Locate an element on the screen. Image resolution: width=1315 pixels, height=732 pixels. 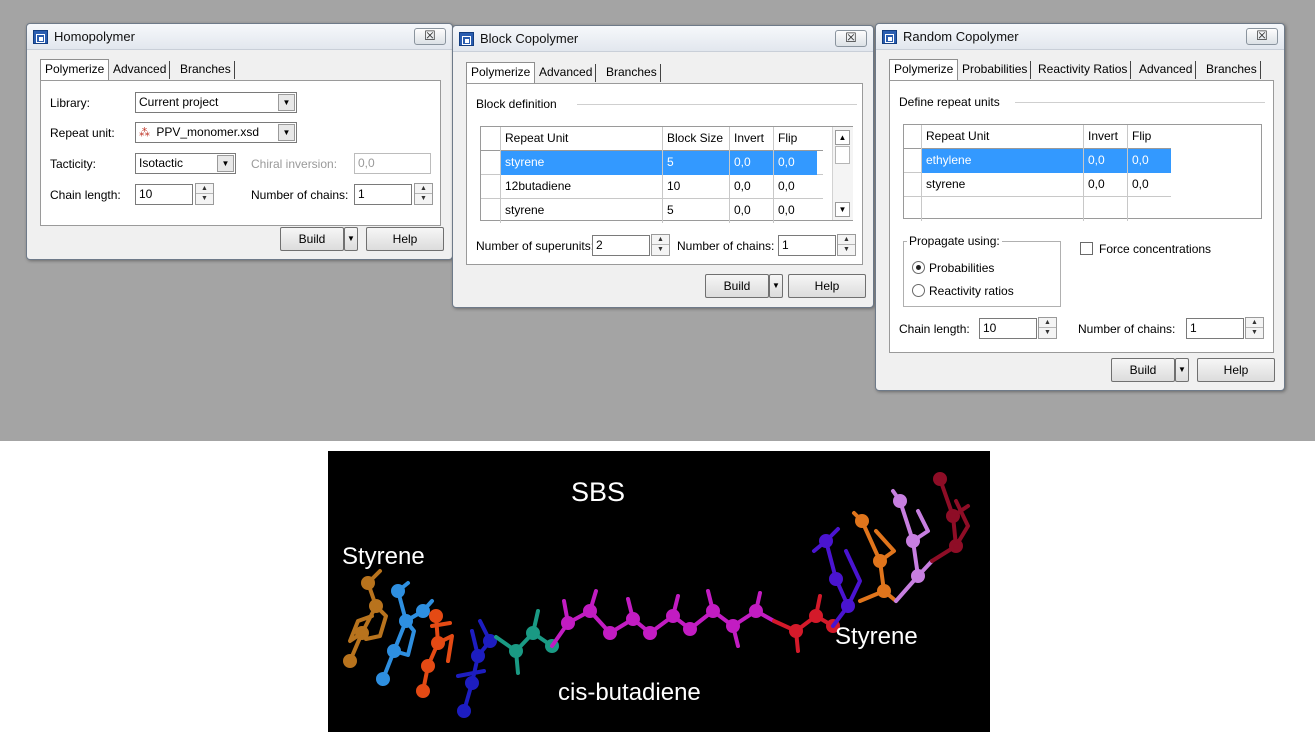
reactivity-ratios-radio is located at coordinates (918, 290).